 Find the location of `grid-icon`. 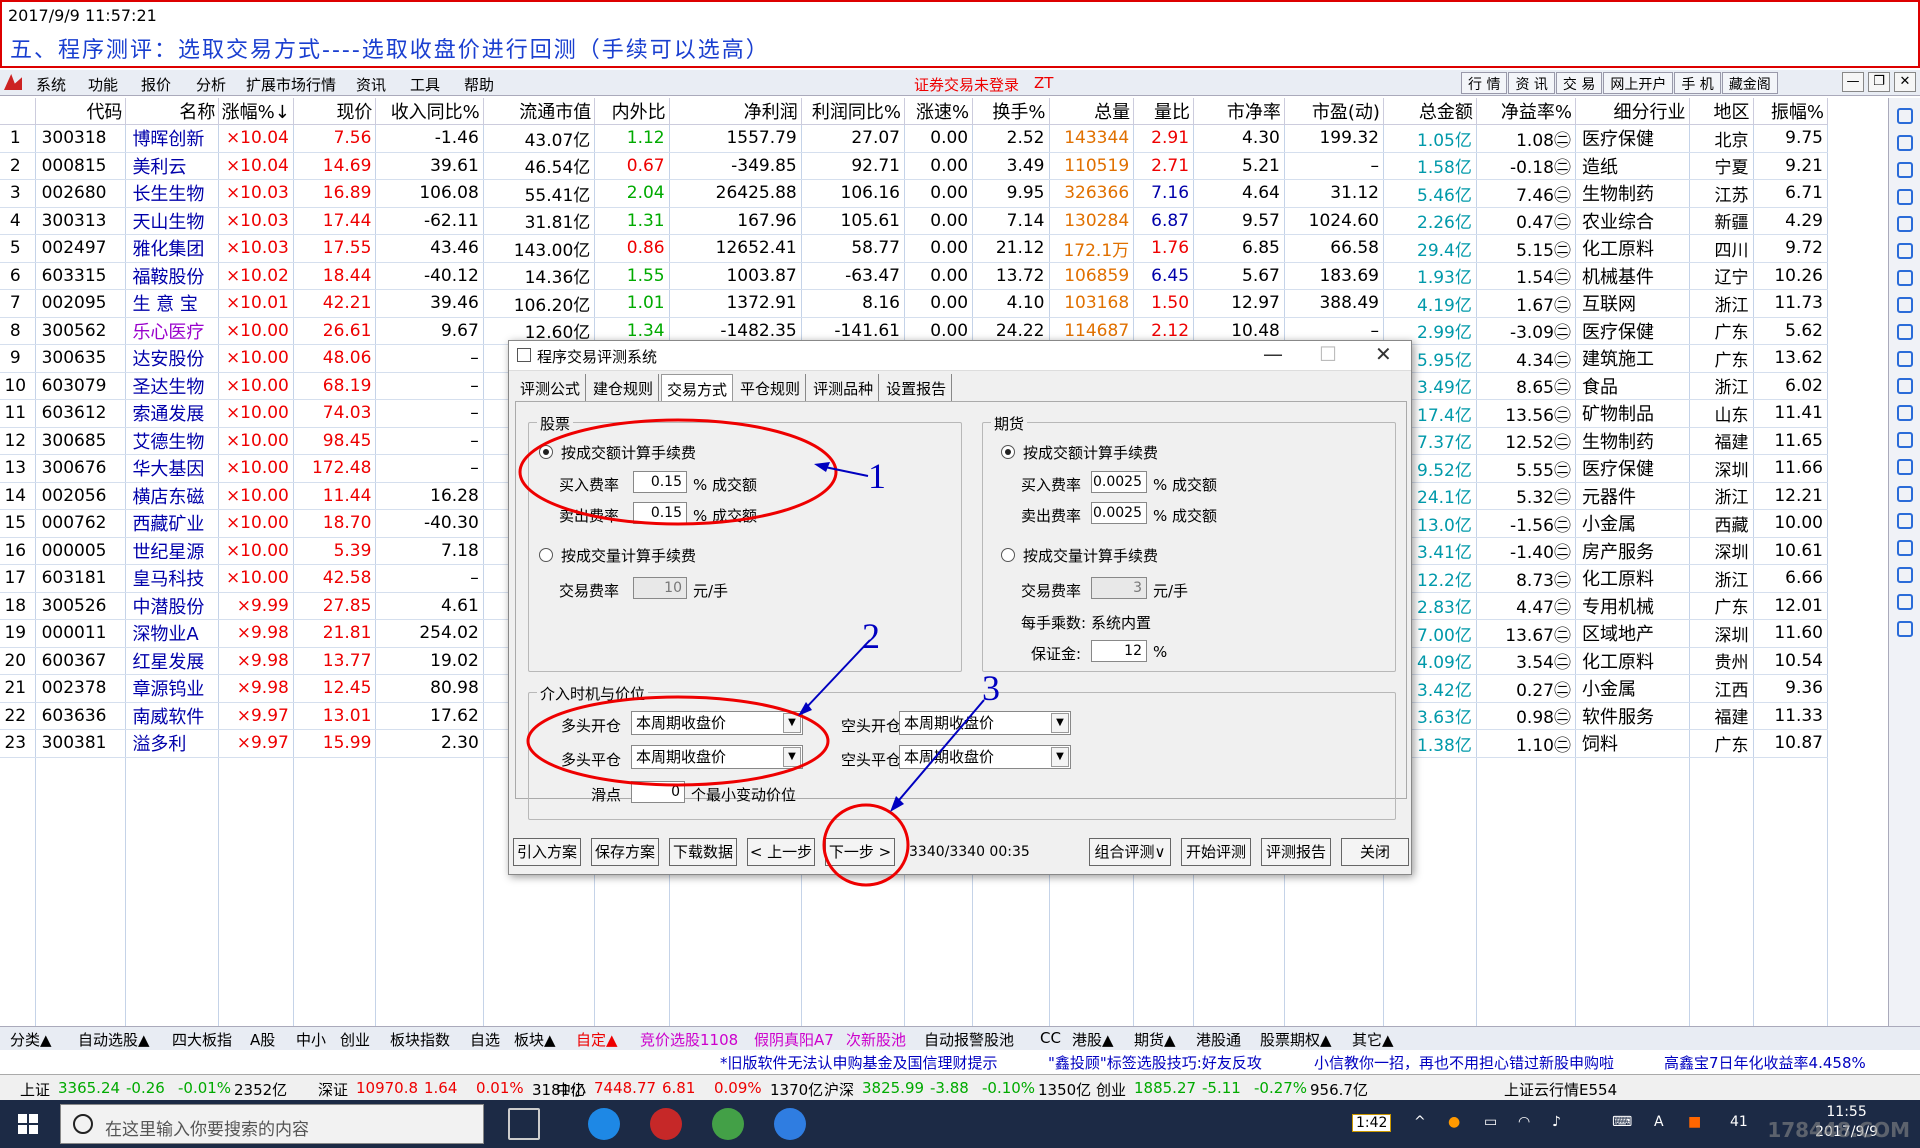

grid-icon is located at coordinates (1904, 548).